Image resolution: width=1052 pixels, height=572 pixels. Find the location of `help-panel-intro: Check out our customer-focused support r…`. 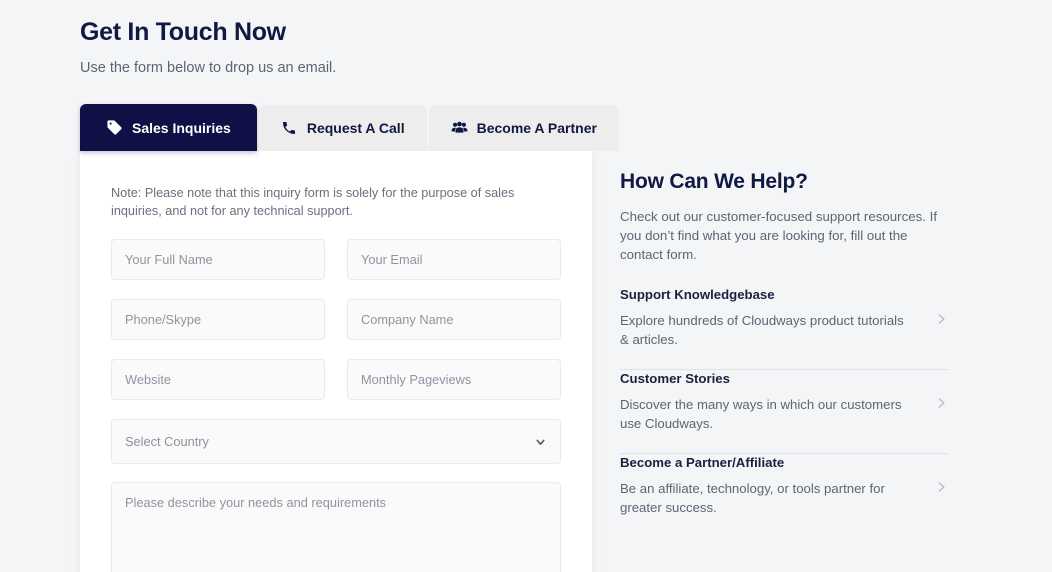

help-panel-intro: Check out our customer-focused support r… is located at coordinates (779, 235).